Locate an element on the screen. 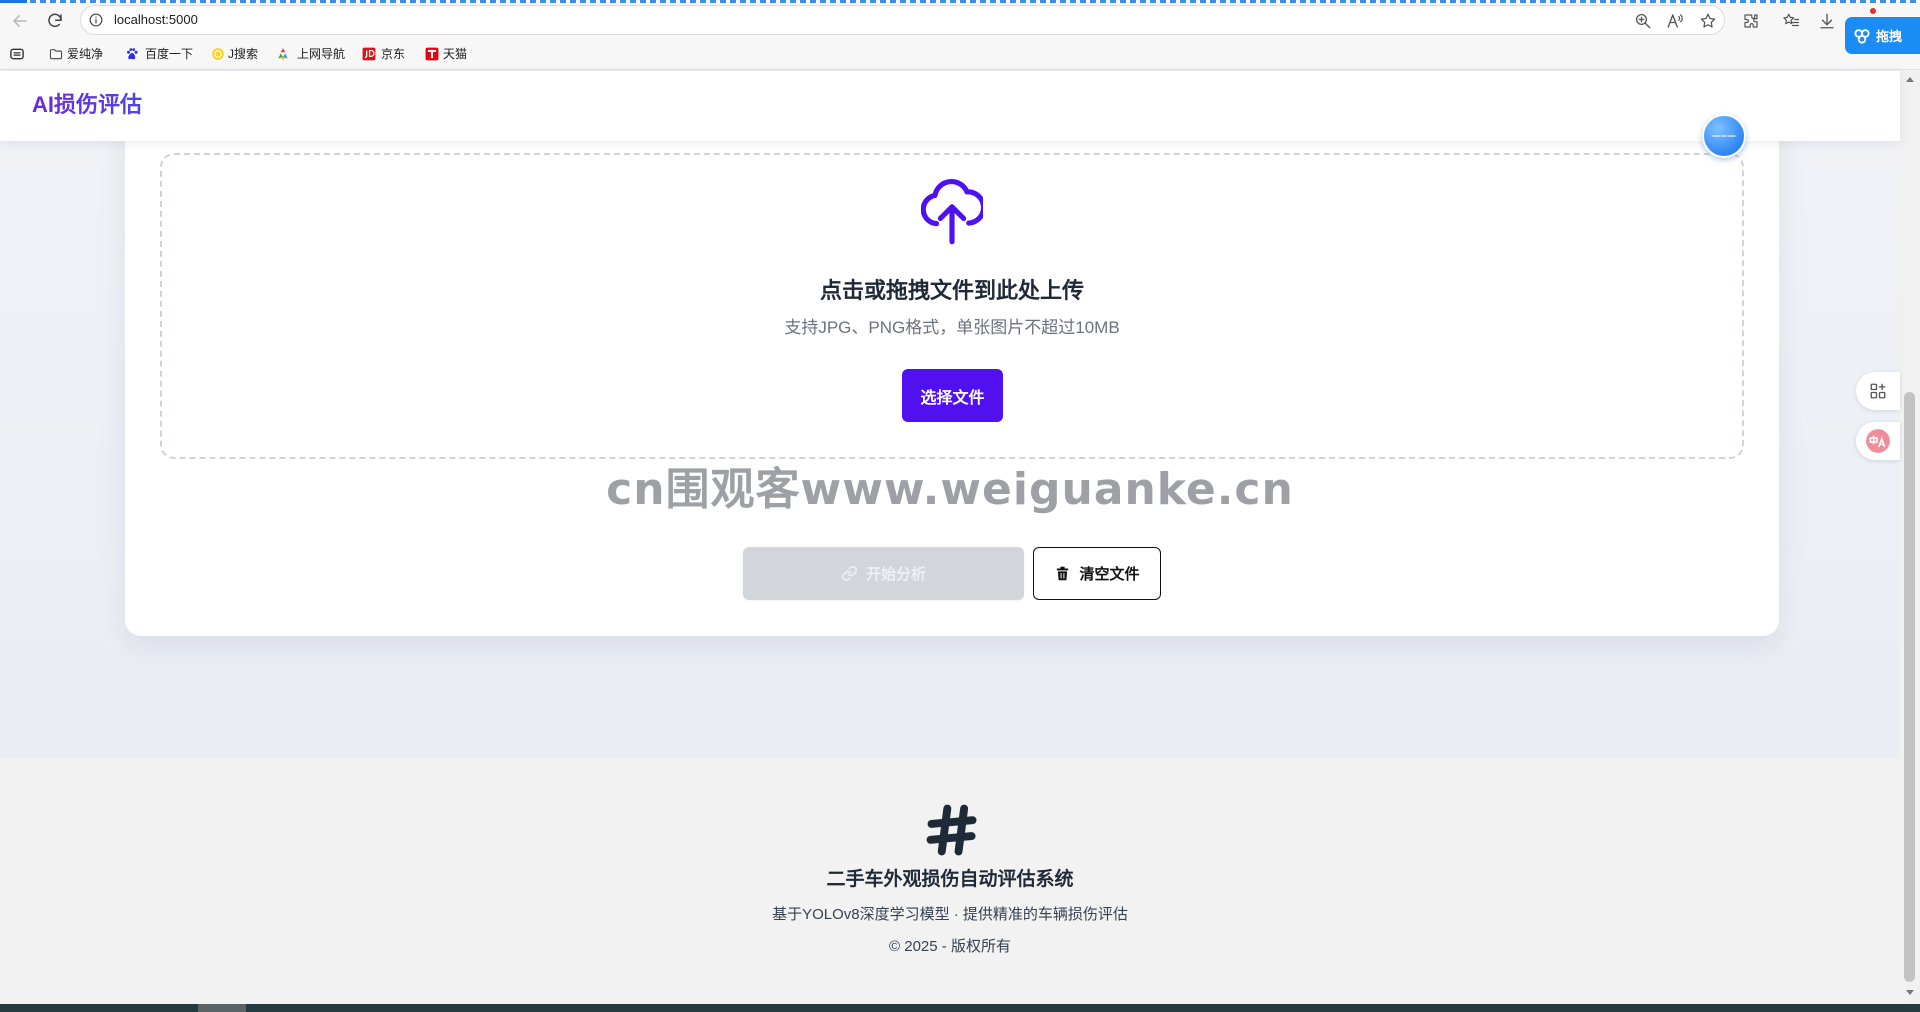 This screenshot has width=1920, height=1012. favorites-icon is located at coordinates (1791, 21).